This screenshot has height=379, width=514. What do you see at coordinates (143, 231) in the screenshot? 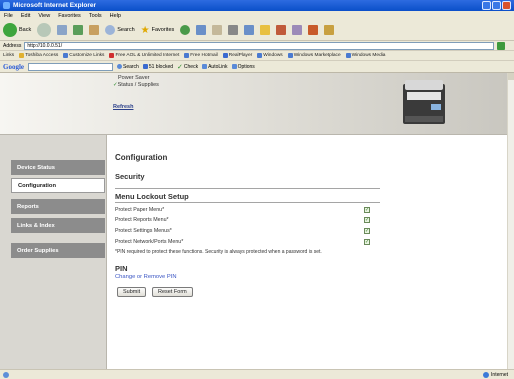
I see `option-label: Protect Settings Menus*` at bounding box center [143, 231].